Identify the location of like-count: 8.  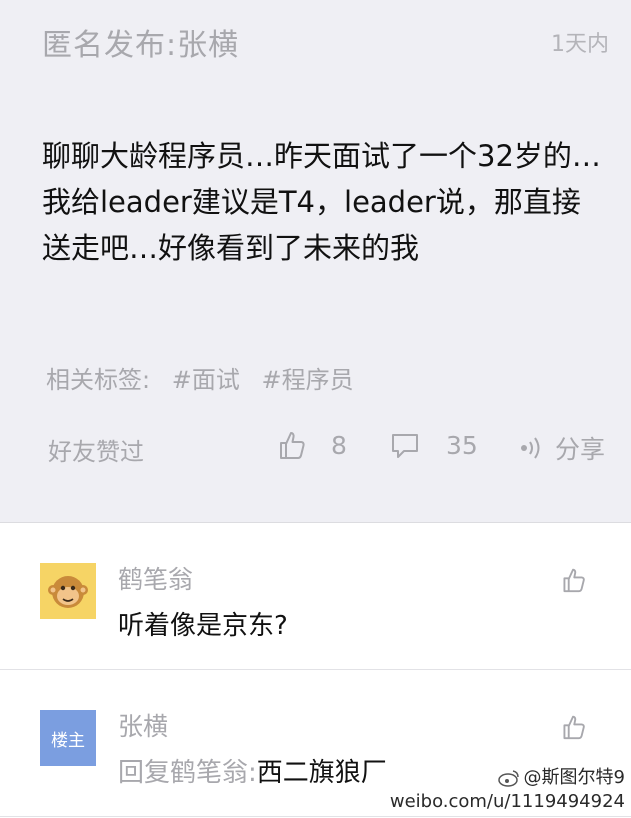
(339, 445).